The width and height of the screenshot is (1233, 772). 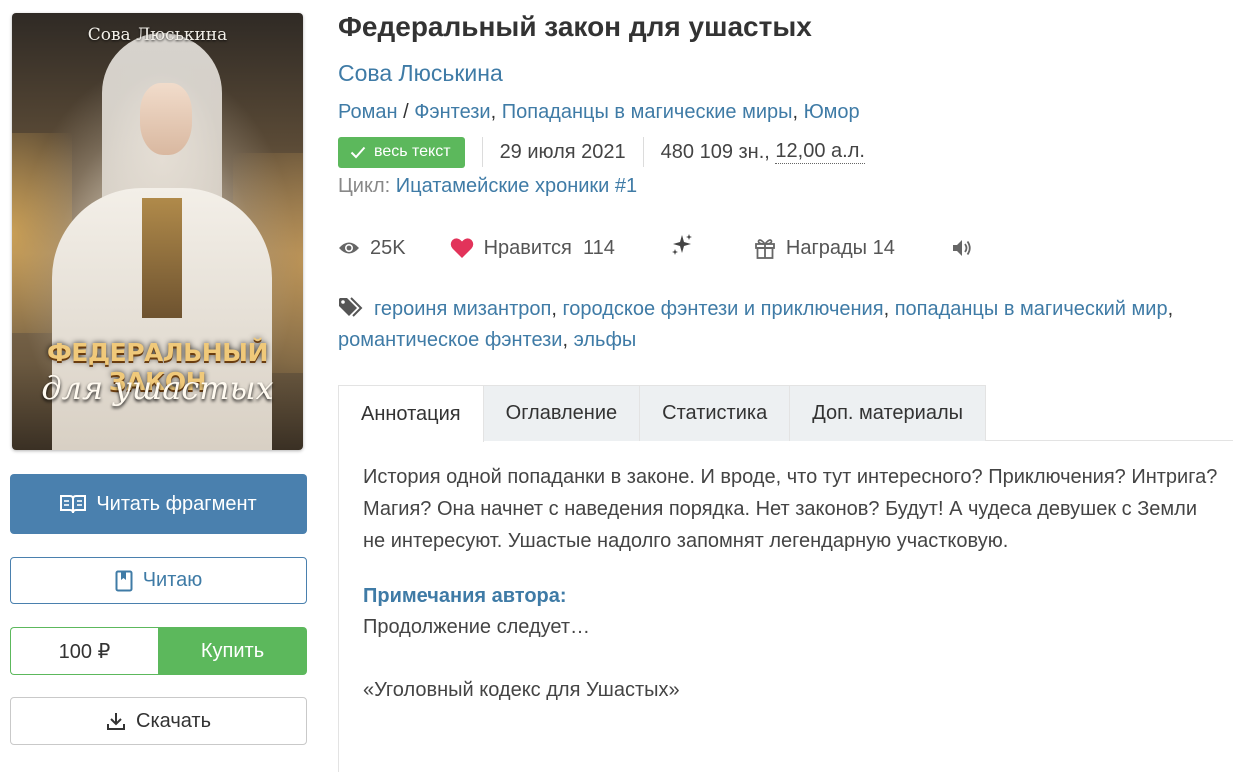 I want to click on reading-button: Читаю, so click(x=158, y=580).